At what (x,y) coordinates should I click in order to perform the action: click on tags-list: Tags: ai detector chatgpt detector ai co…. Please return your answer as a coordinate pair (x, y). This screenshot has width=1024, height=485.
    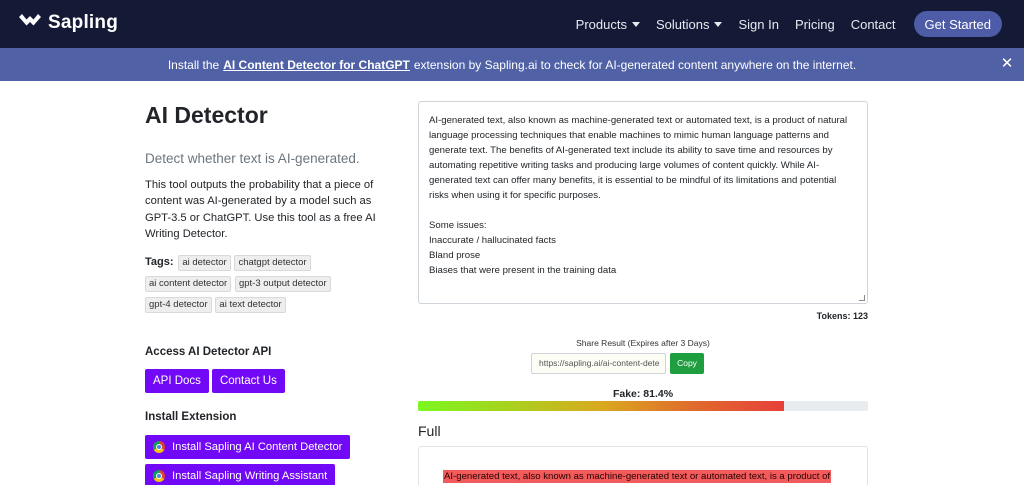
    Looking at the image, I should click on (262, 284).